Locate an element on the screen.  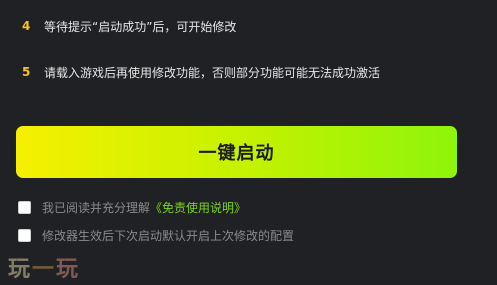
watermark-char: 一 is located at coordinates (44, 269).